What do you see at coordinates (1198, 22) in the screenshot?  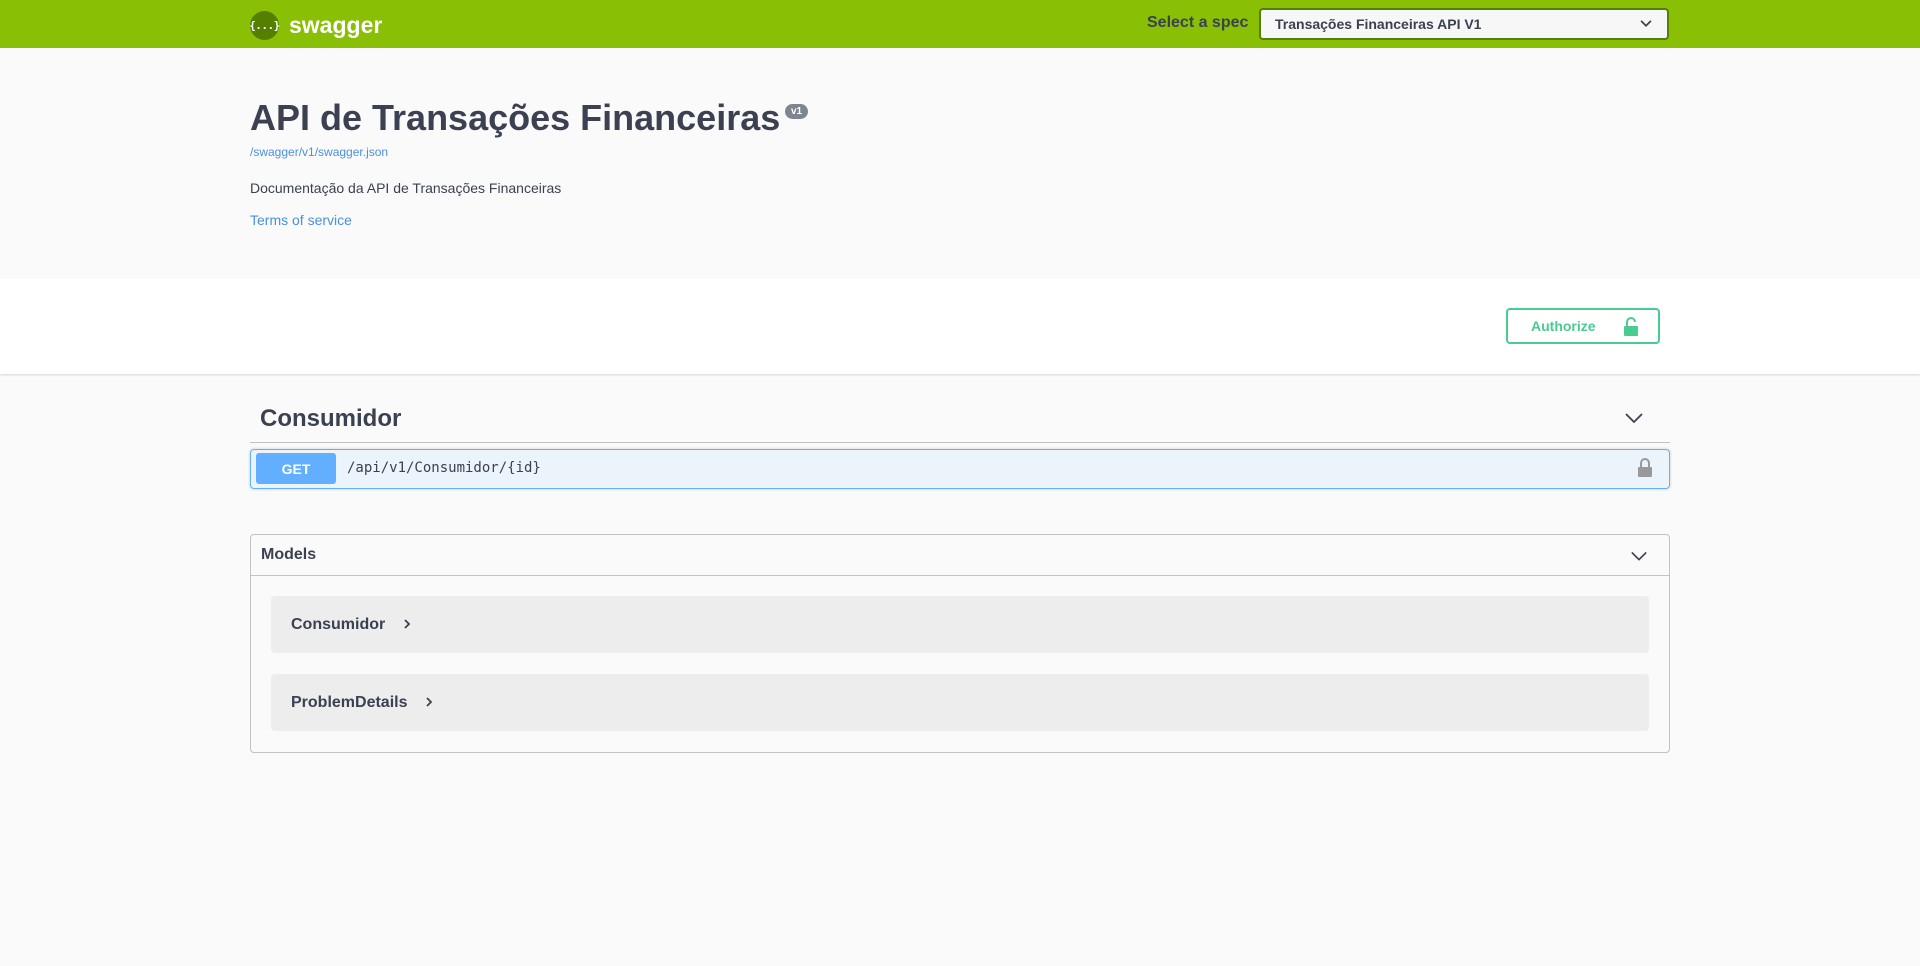 I see `spec-label: Select a spec` at bounding box center [1198, 22].